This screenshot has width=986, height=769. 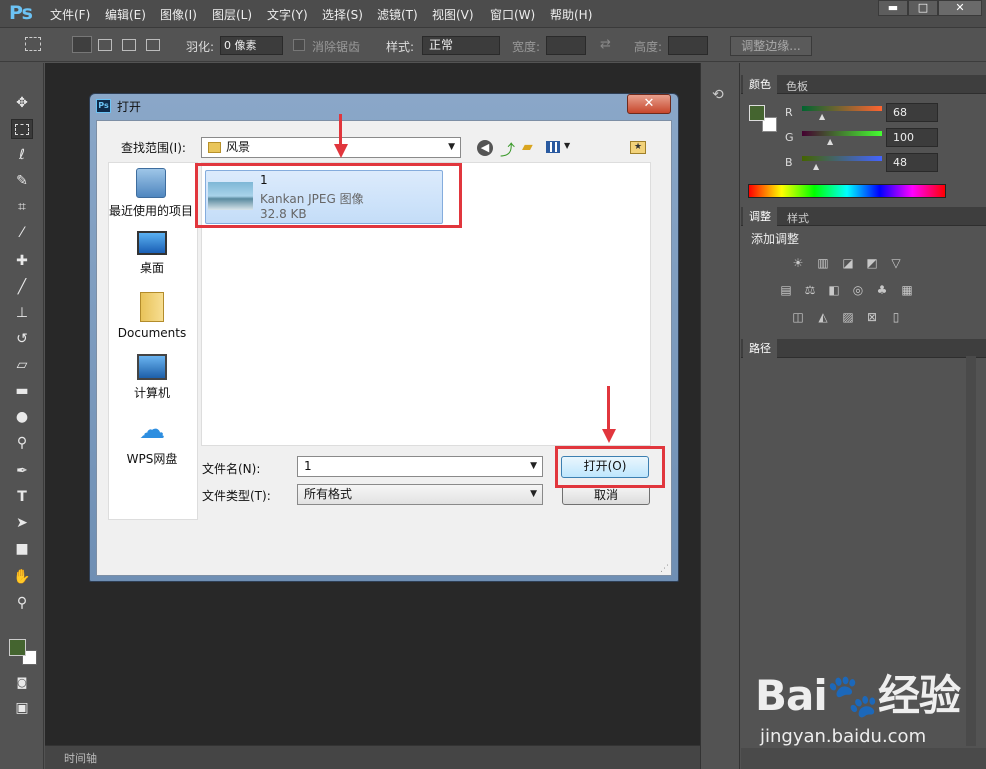 I want to click on green-slider-thumb: ▲, so click(x=830, y=141).